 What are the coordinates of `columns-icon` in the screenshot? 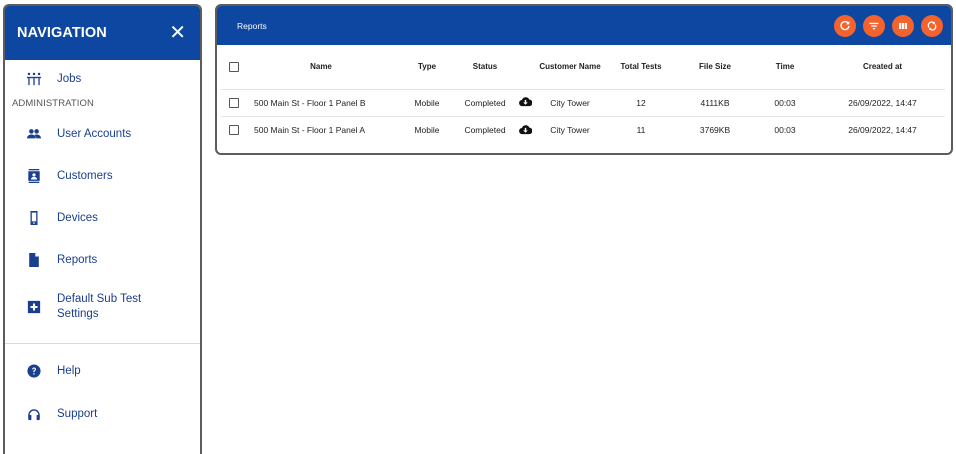 It's located at (903, 25).